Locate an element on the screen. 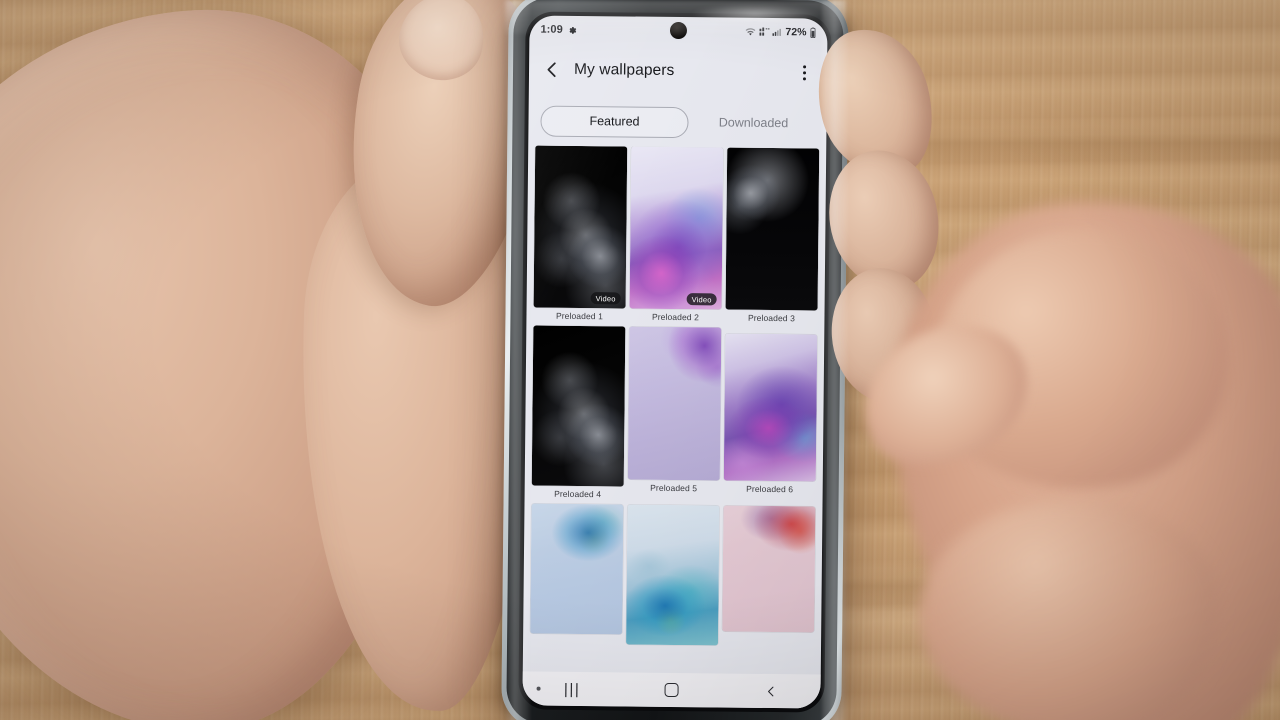 This screenshot has width=1280, height=720. wallpaper-item: Video Preloaded 1 is located at coordinates (580, 234).